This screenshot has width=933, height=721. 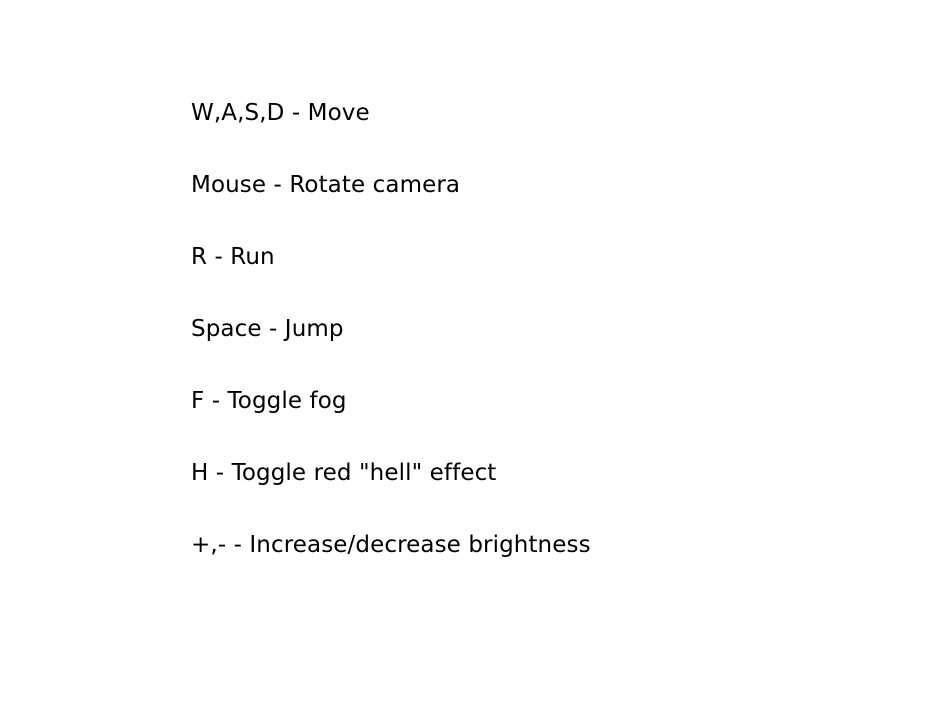 I want to click on control-toggle-hell-effect: H - Toggle red "hell" effect, so click(x=344, y=473).